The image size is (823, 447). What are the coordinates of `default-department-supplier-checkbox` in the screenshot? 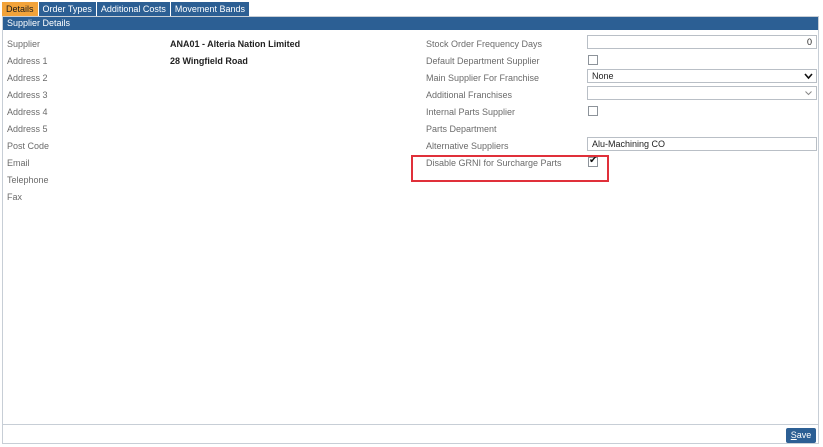 It's located at (593, 60).